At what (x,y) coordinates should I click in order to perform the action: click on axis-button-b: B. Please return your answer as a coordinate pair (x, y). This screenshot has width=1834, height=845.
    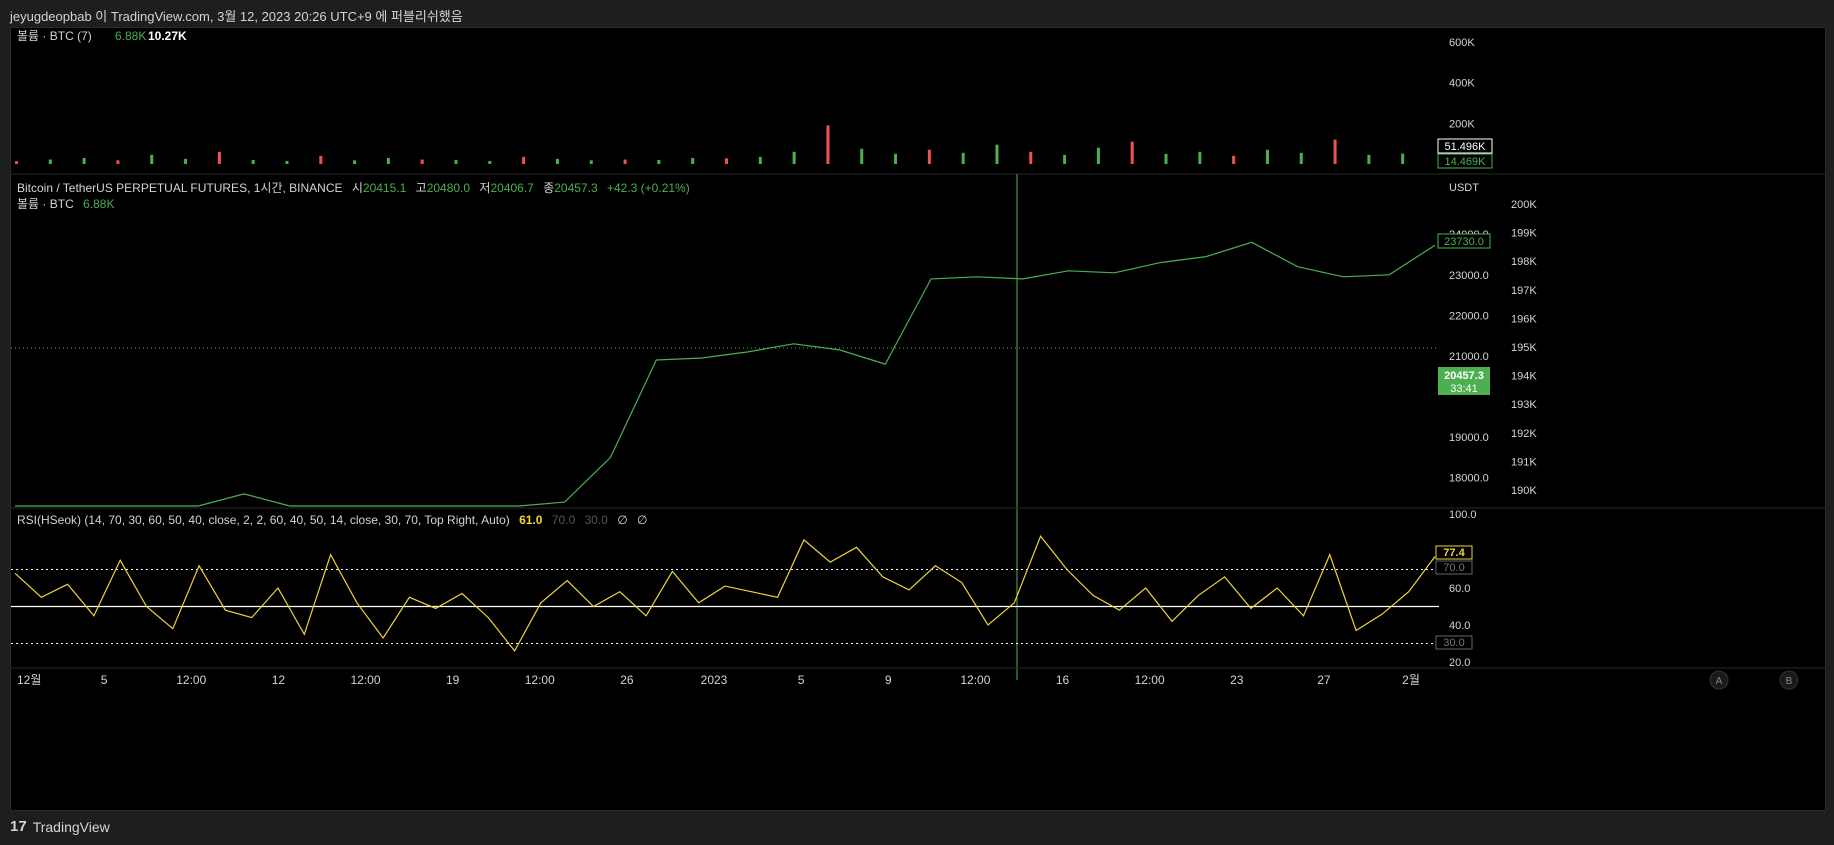
    Looking at the image, I should click on (1789, 680).